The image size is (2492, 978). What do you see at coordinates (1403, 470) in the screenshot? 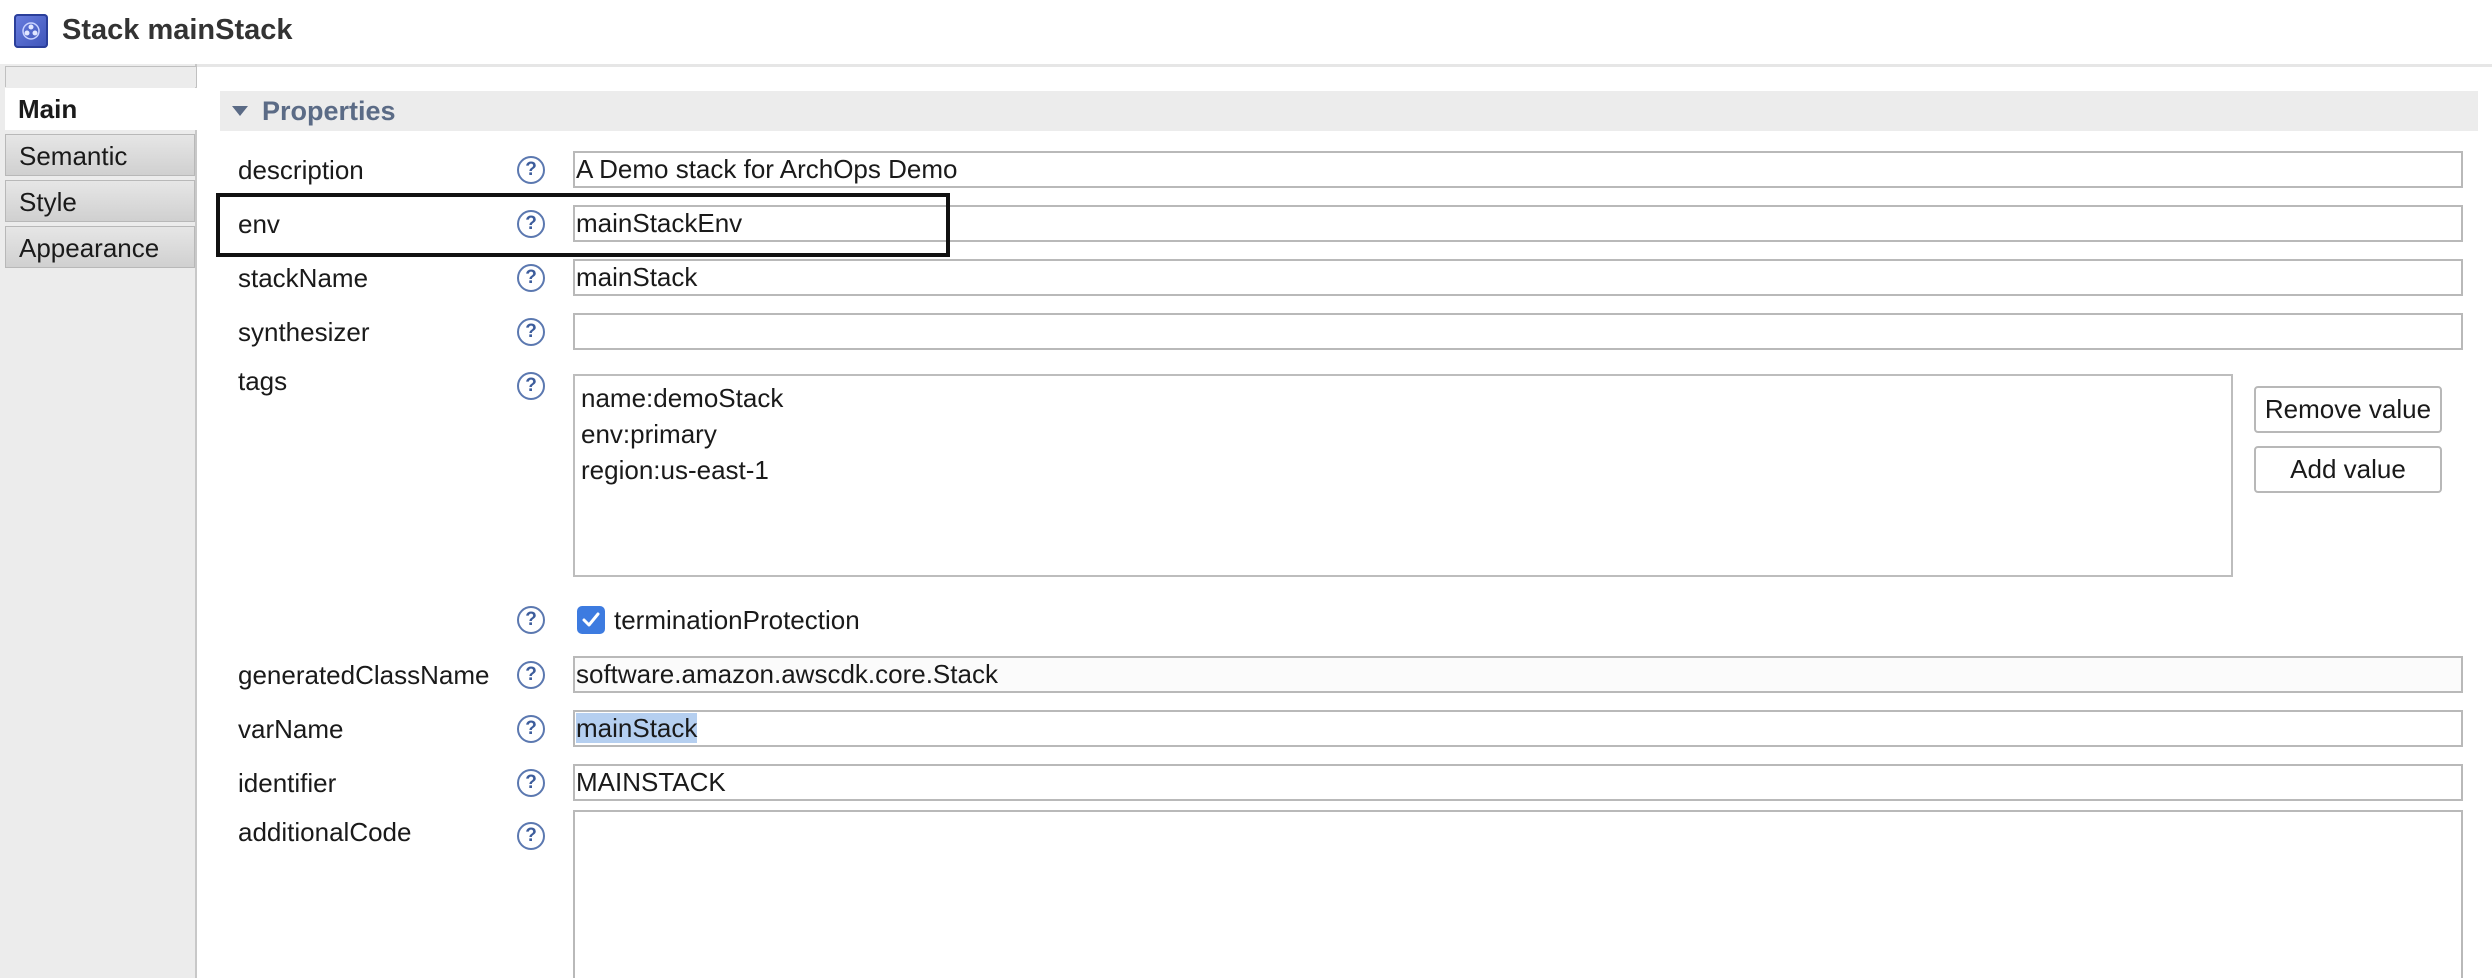
I see `list-item: region:us-east-1` at bounding box center [1403, 470].